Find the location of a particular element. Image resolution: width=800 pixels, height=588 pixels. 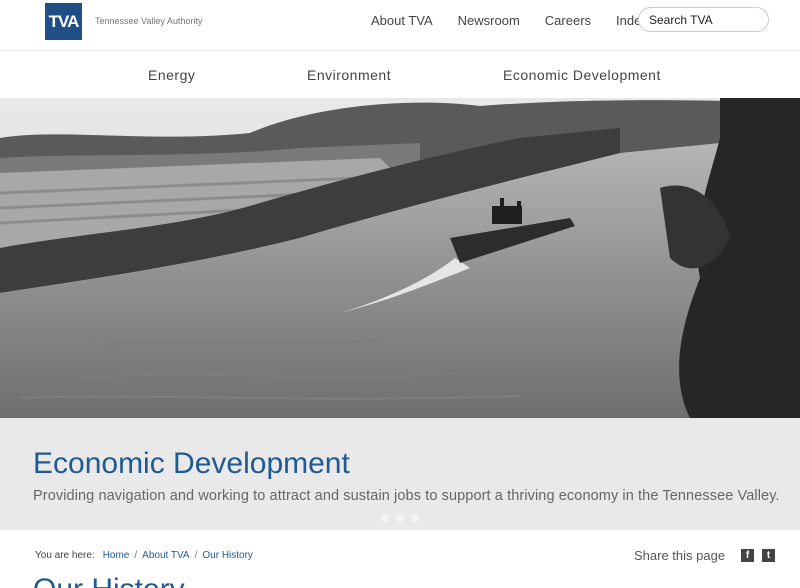

share-bar: Share this page f t is located at coordinates (705, 555).